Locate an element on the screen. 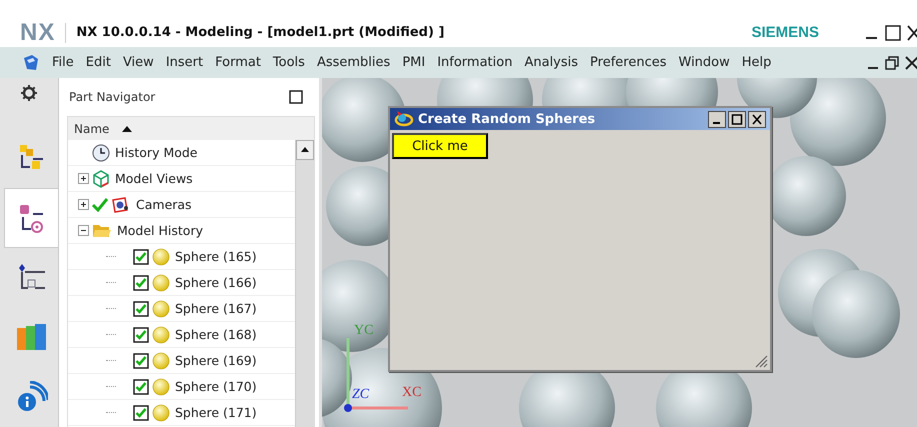 The width and height of the screenshot is (917, 427). minimize-button is located at coordinates (717, 119).